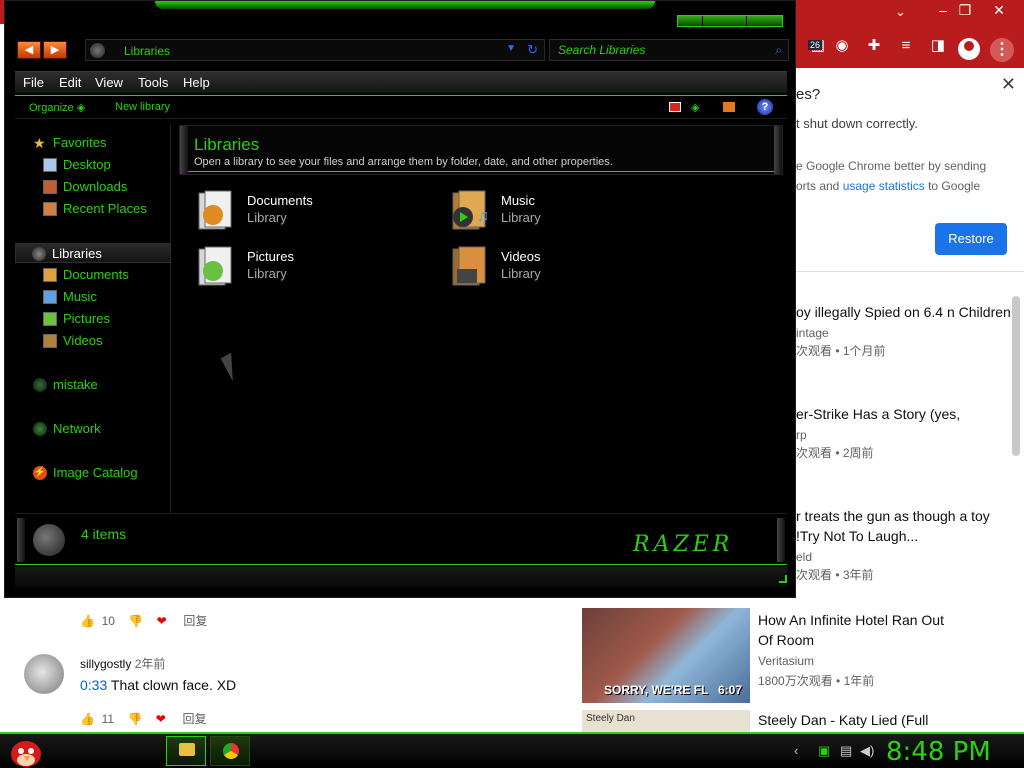 The image size is (1024, 768). Describe the element at coordinates (1002, 50) in the screenshot. I see `kebab-menu-icon: ⋮` at that location.